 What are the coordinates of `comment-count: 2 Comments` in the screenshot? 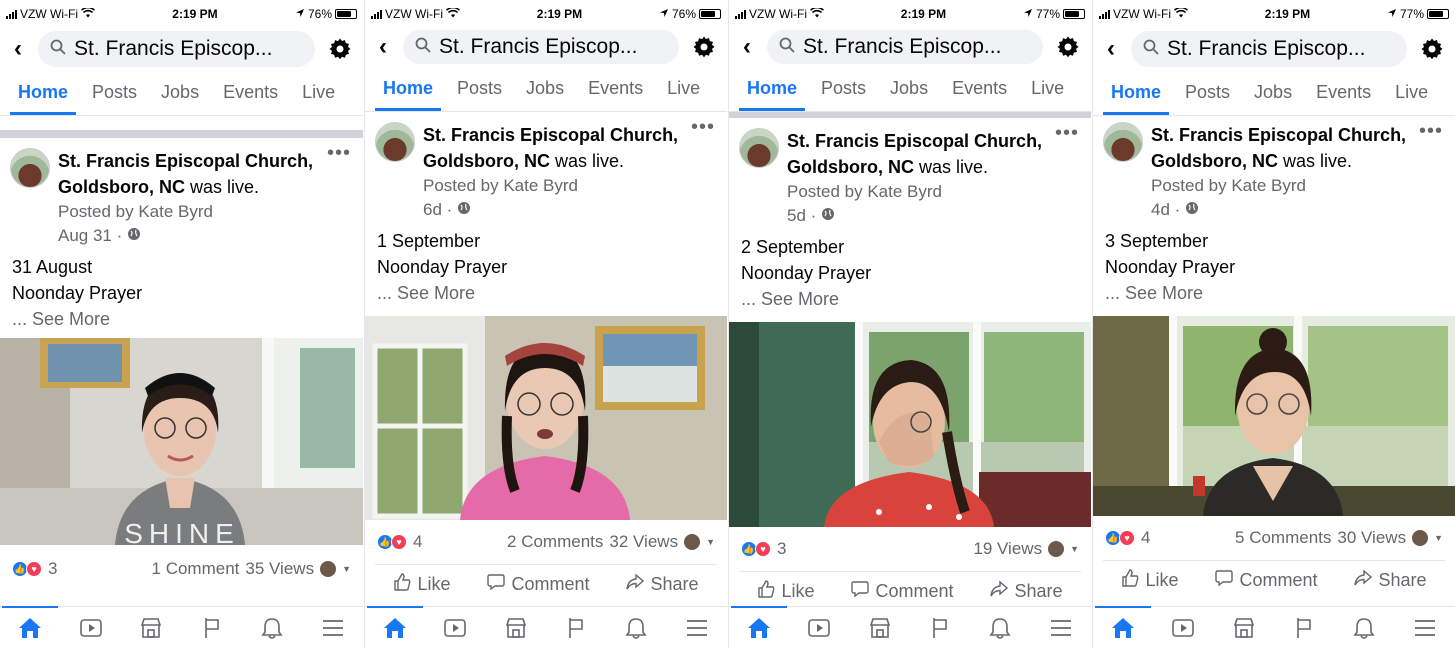 It's located at (555, 542).